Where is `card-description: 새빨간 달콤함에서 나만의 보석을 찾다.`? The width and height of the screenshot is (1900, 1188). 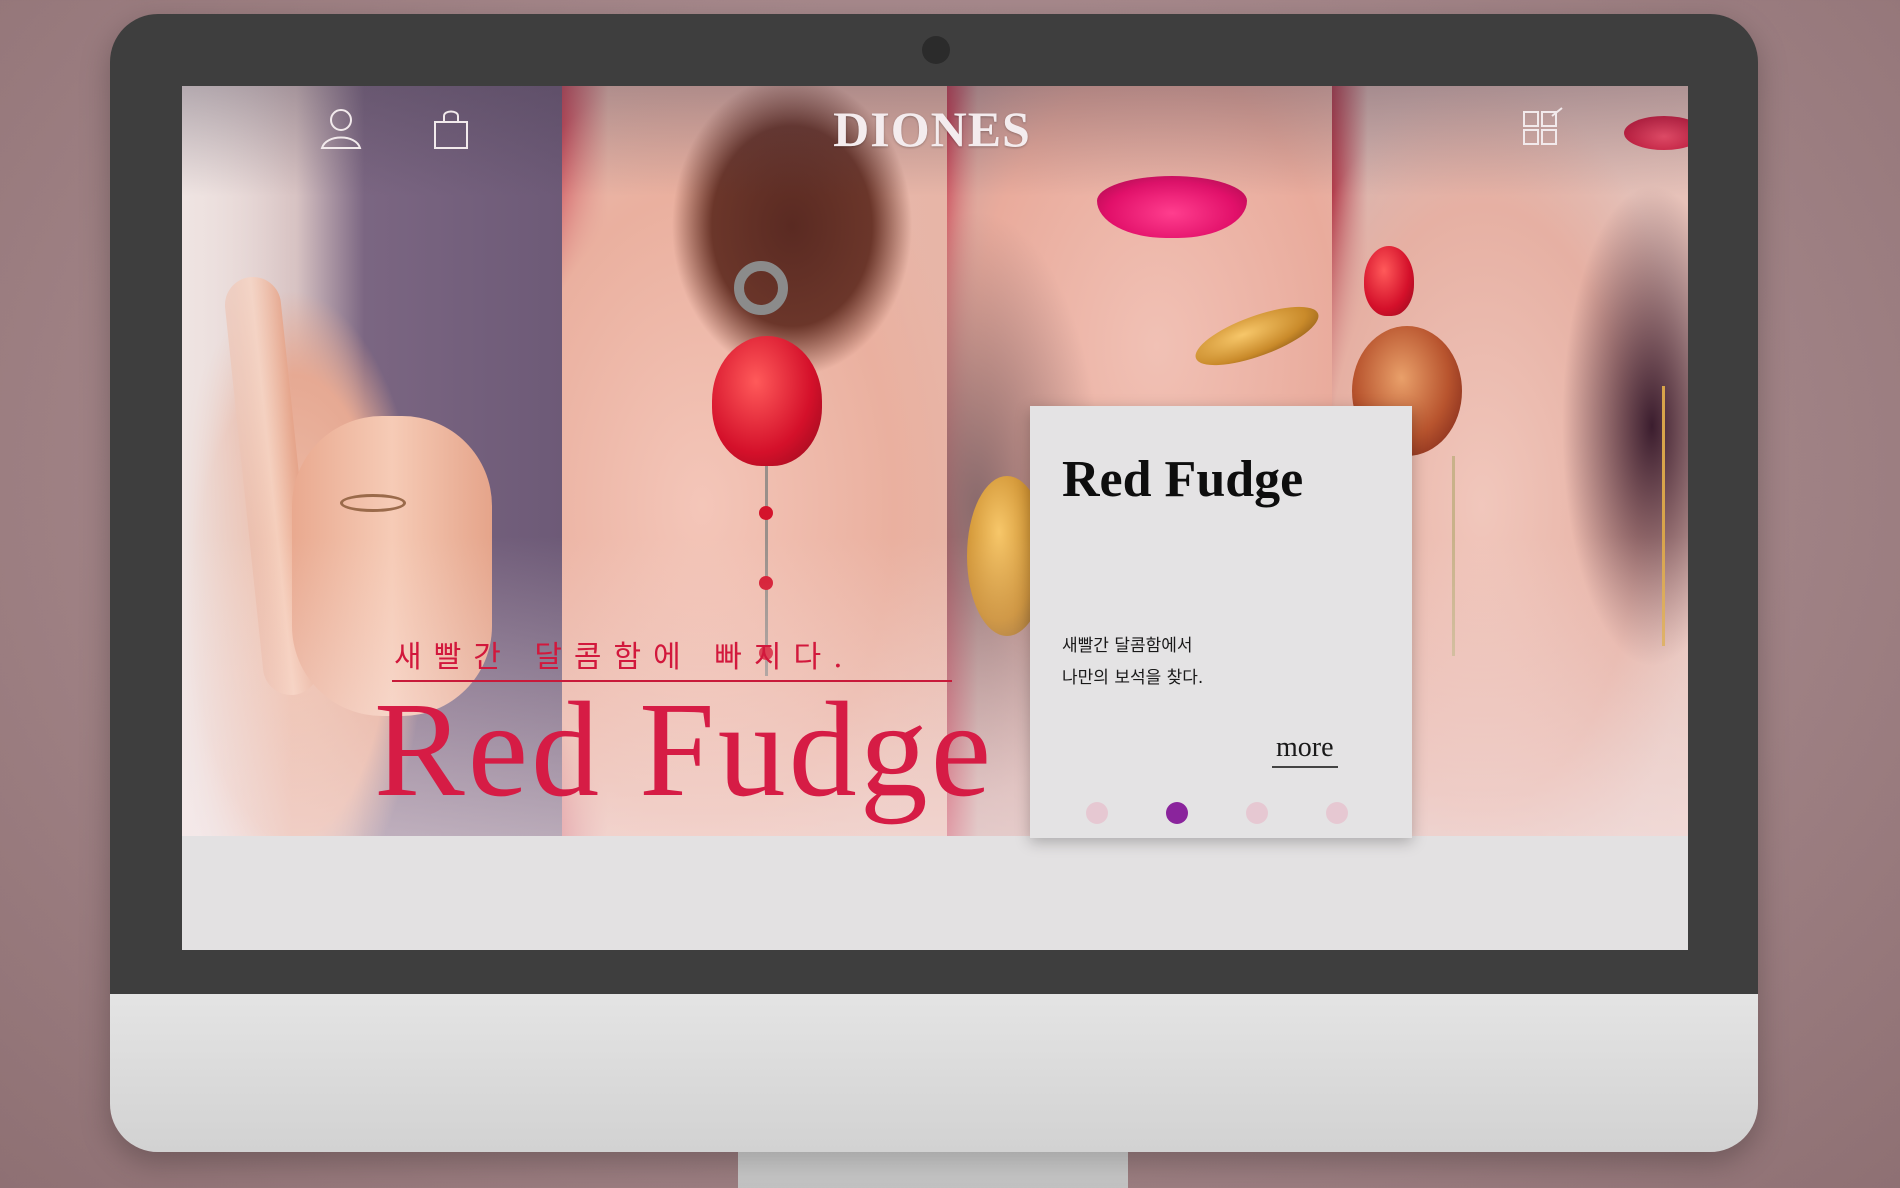
card-description: 새빨간 달콤함에서 나만의 보석을 찾다. is located at coordinates (1132, 662).